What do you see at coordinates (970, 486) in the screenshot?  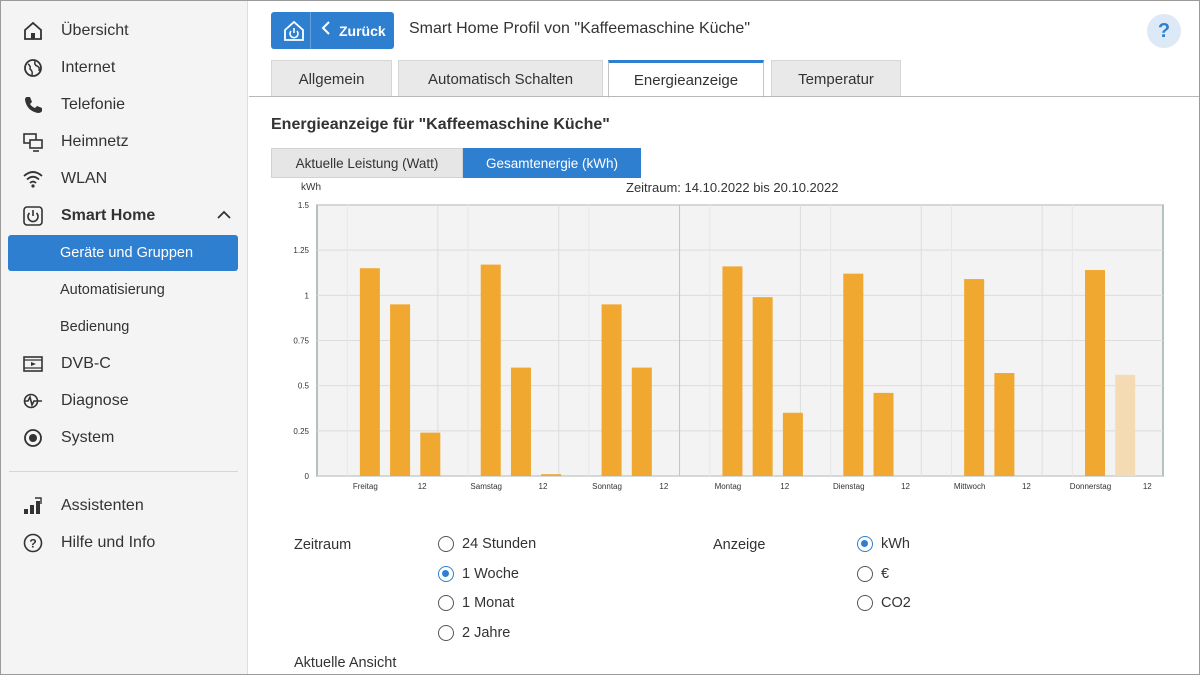 I see `x-tick-label: Mittwoch` at bounding box center [970, 486].